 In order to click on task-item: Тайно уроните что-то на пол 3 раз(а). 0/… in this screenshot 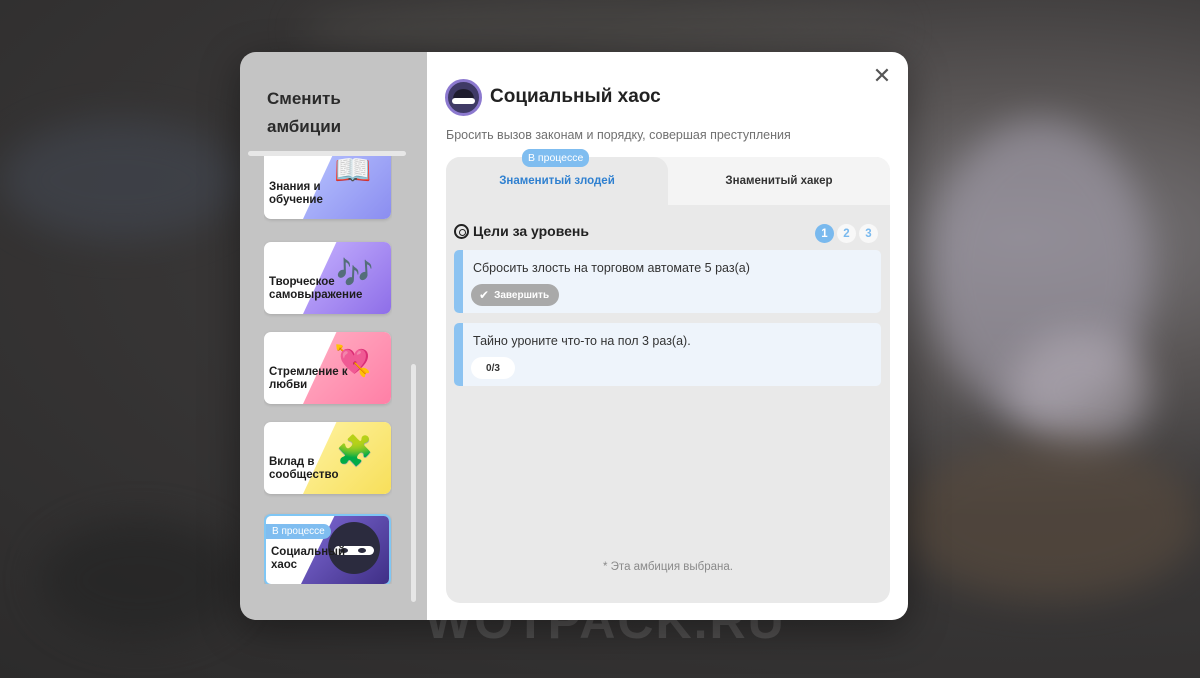, I will do `click(667, 354)`.